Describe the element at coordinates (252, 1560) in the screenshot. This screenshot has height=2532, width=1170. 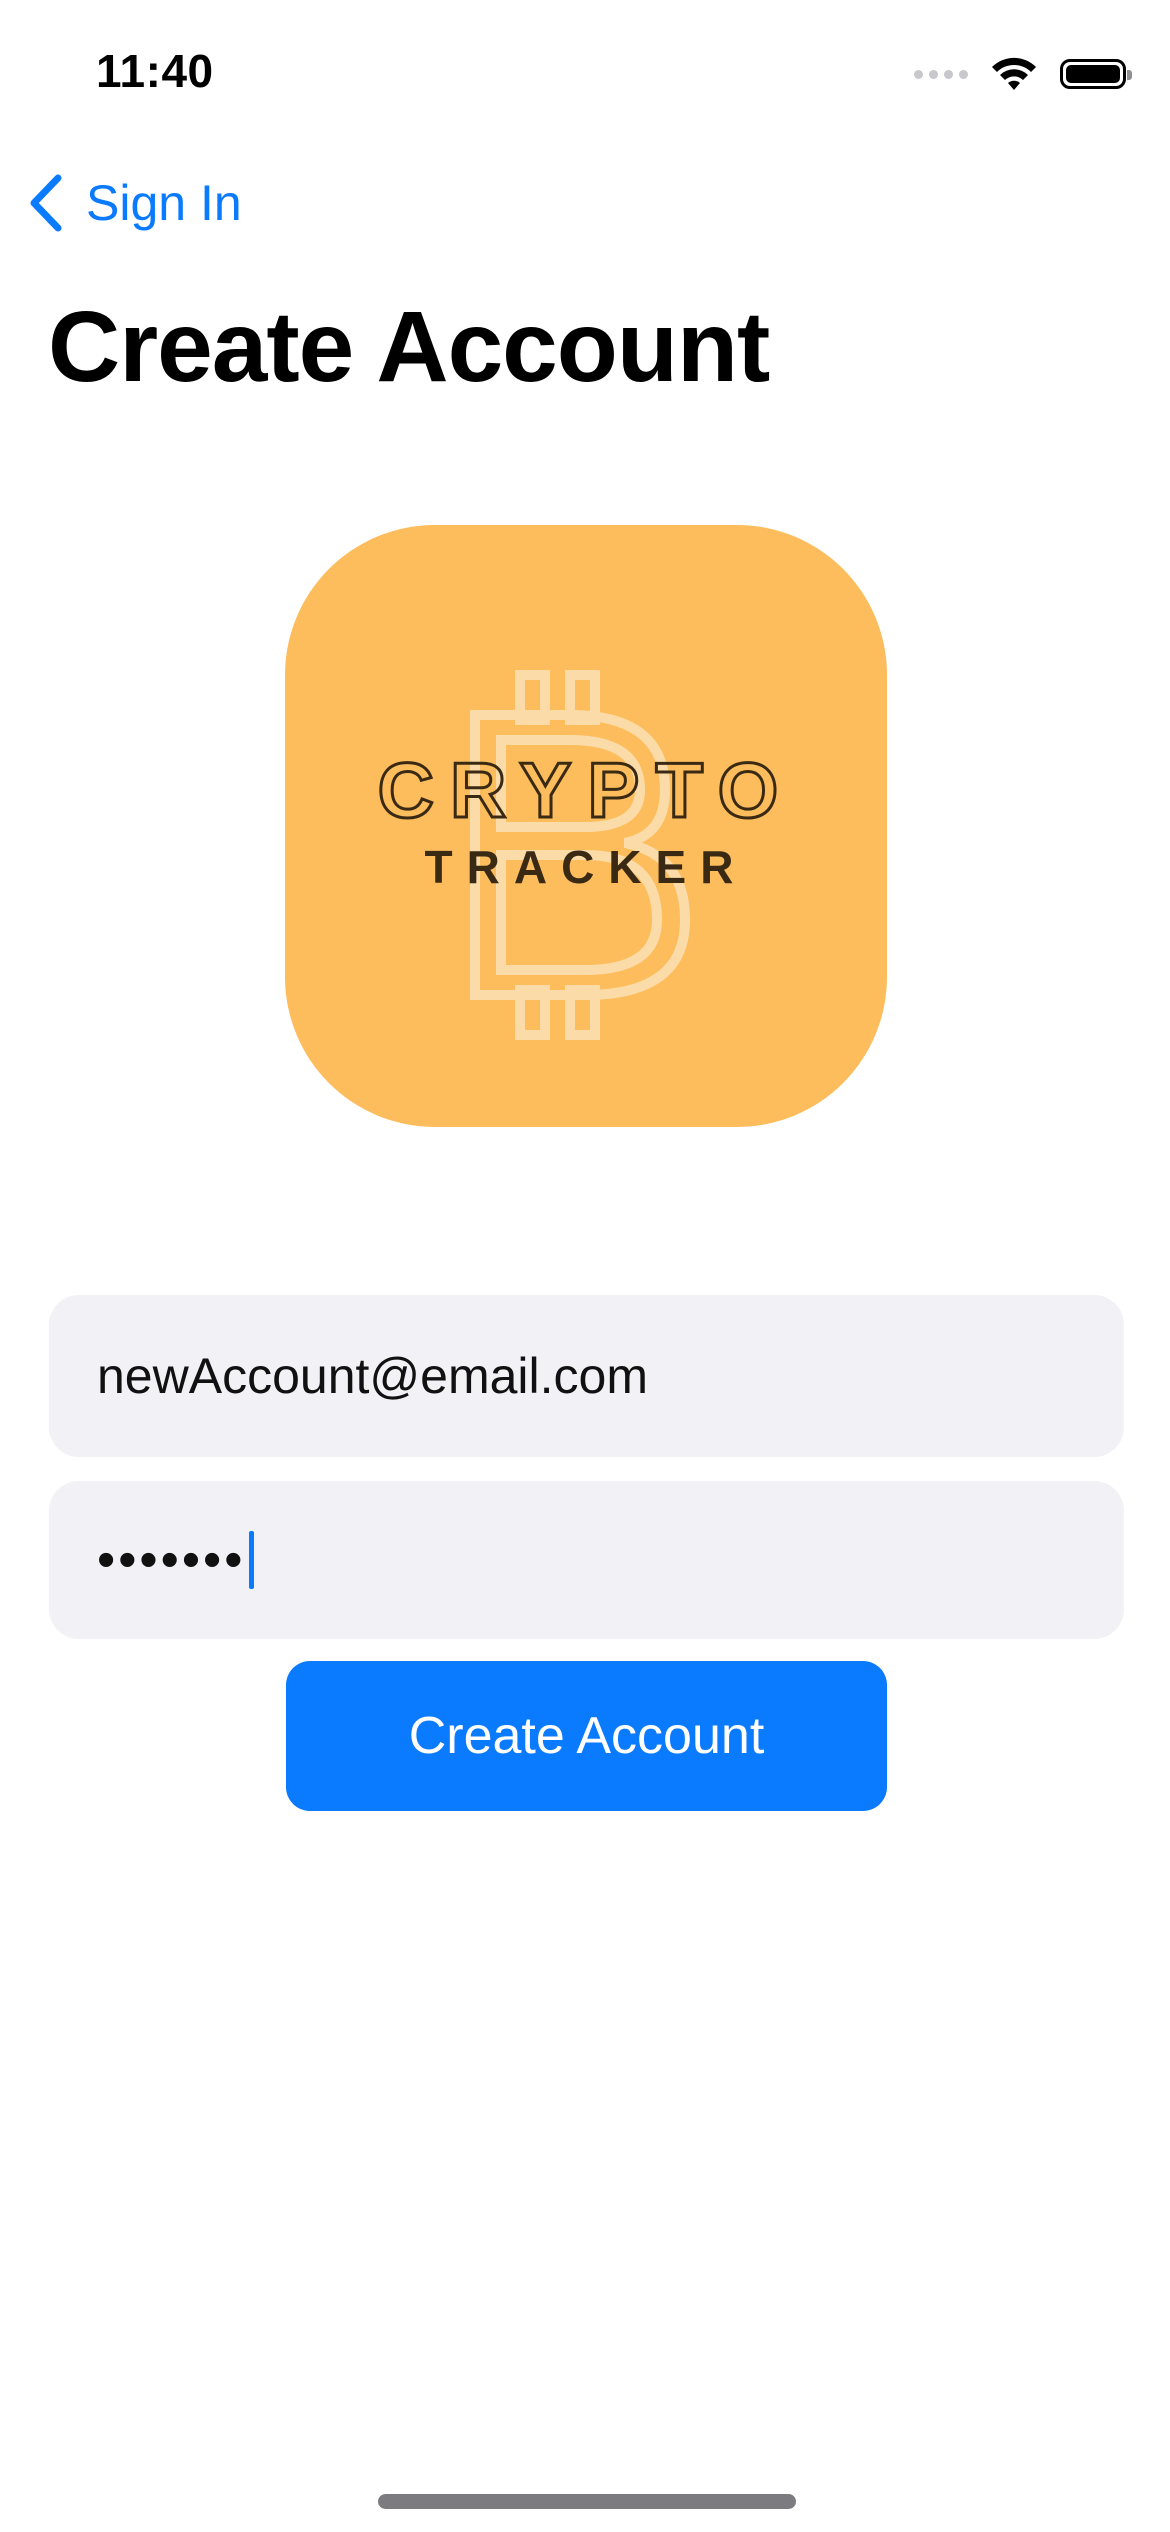
I see `text-cursor` at that location.